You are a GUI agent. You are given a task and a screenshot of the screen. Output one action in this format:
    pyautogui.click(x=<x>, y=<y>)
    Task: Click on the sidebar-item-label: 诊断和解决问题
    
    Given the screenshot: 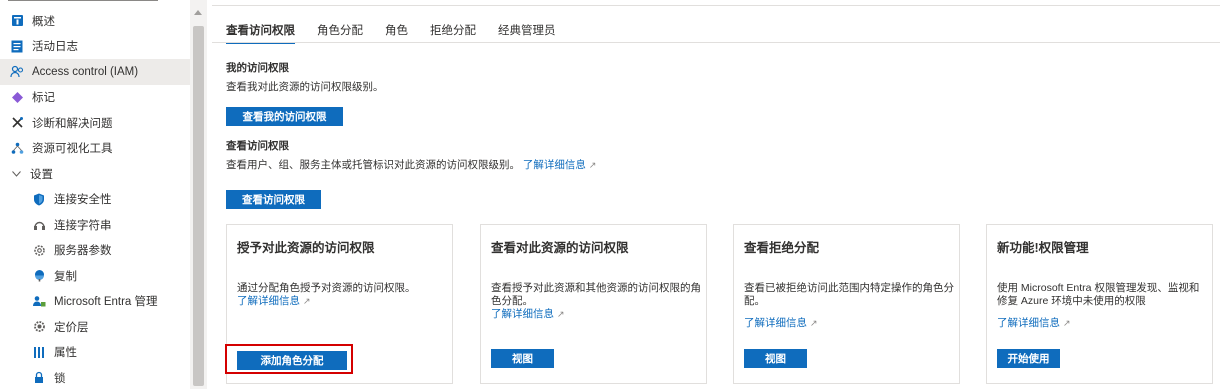 What is the action you would take?
    pyautogui.click(x=72, y=123)
    